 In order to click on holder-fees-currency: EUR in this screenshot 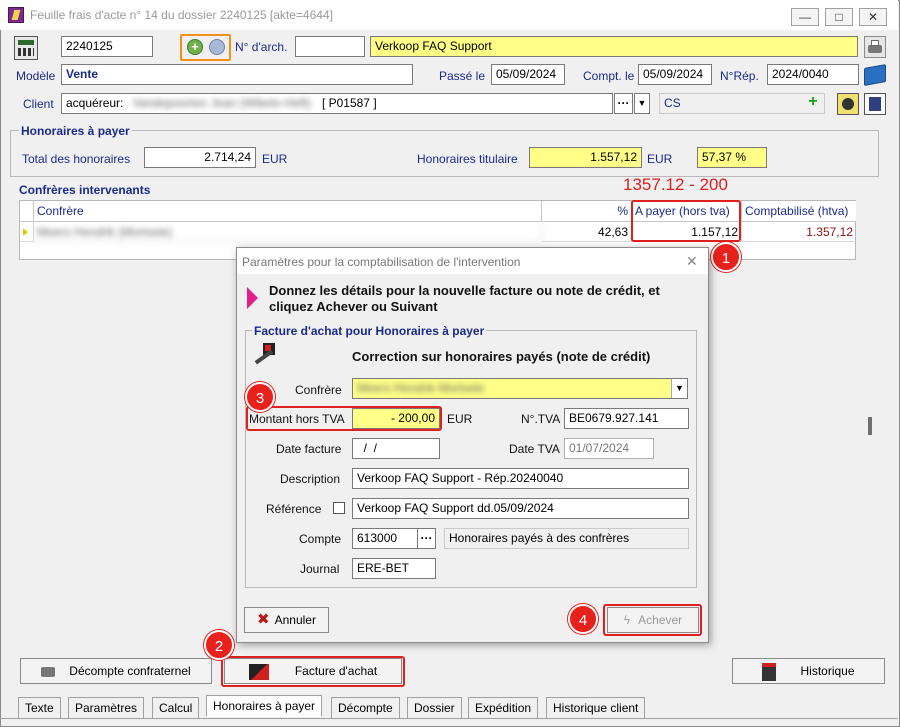, I will do `click(660, 159)`.